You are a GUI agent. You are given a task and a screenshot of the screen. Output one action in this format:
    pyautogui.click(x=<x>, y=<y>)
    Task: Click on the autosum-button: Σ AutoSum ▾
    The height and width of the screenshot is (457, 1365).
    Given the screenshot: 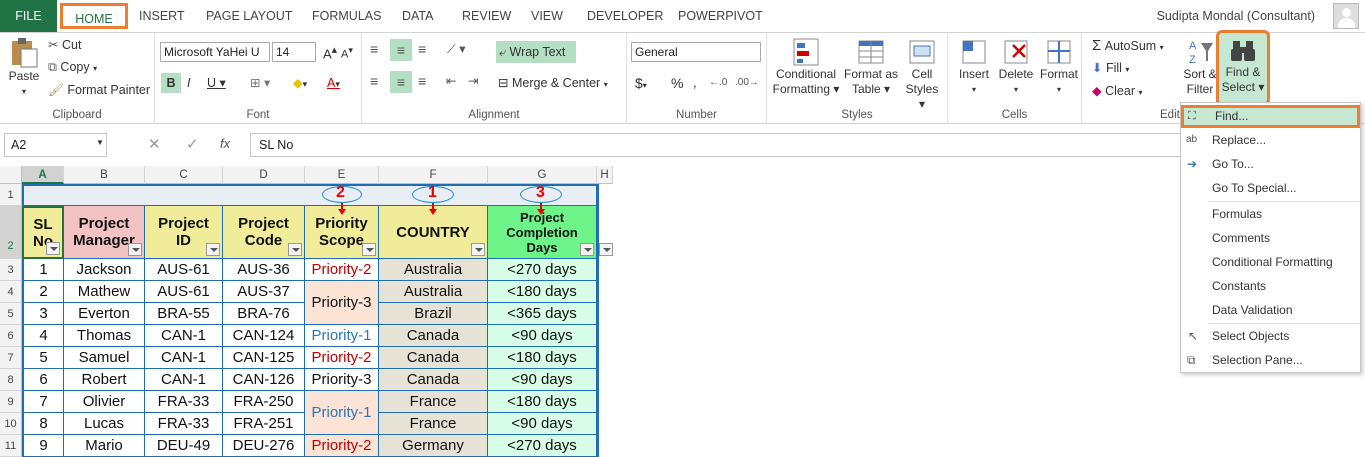 What is the action you would take?
    pyautogui.click(x=1128, y=45)
    